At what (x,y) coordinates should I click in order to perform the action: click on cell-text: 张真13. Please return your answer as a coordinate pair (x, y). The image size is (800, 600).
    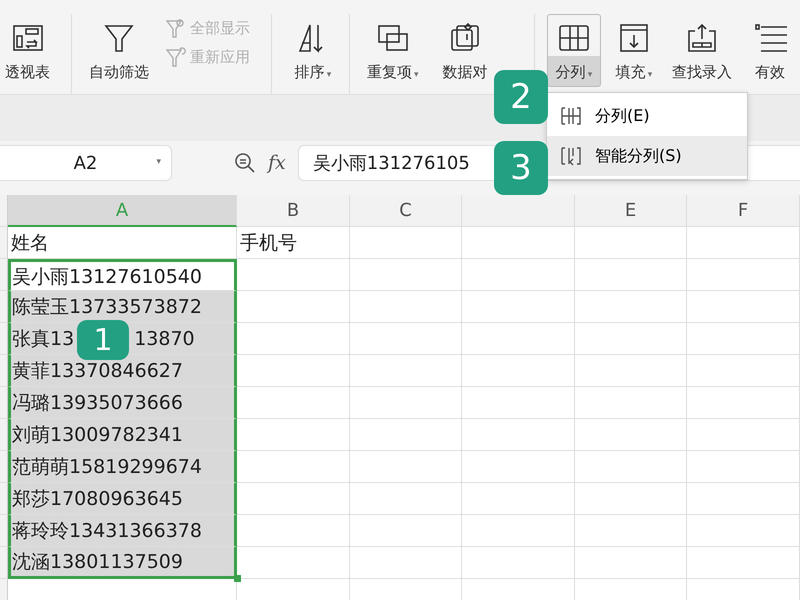
    Looking at the image, I should click on (43, 339).